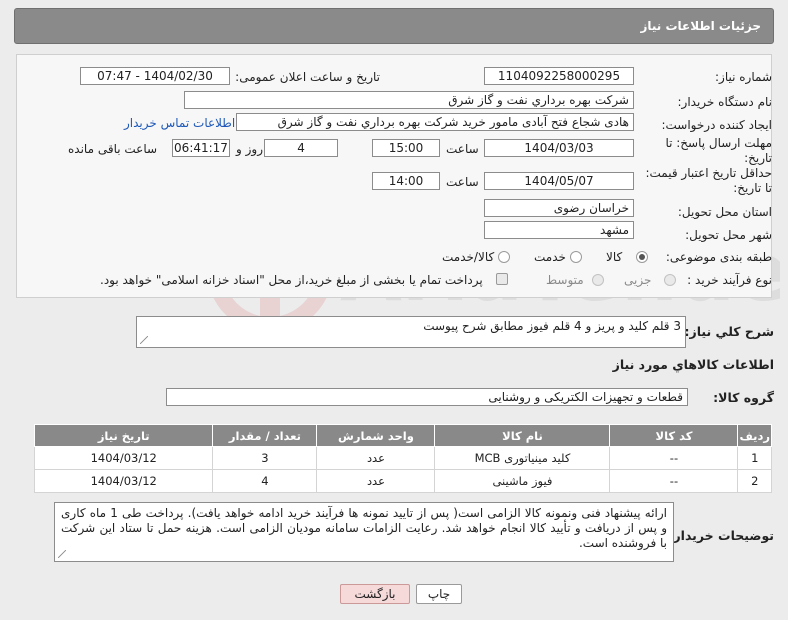  I want to click on reply-deadline-date: 1404/03/03, so click(559, 148).